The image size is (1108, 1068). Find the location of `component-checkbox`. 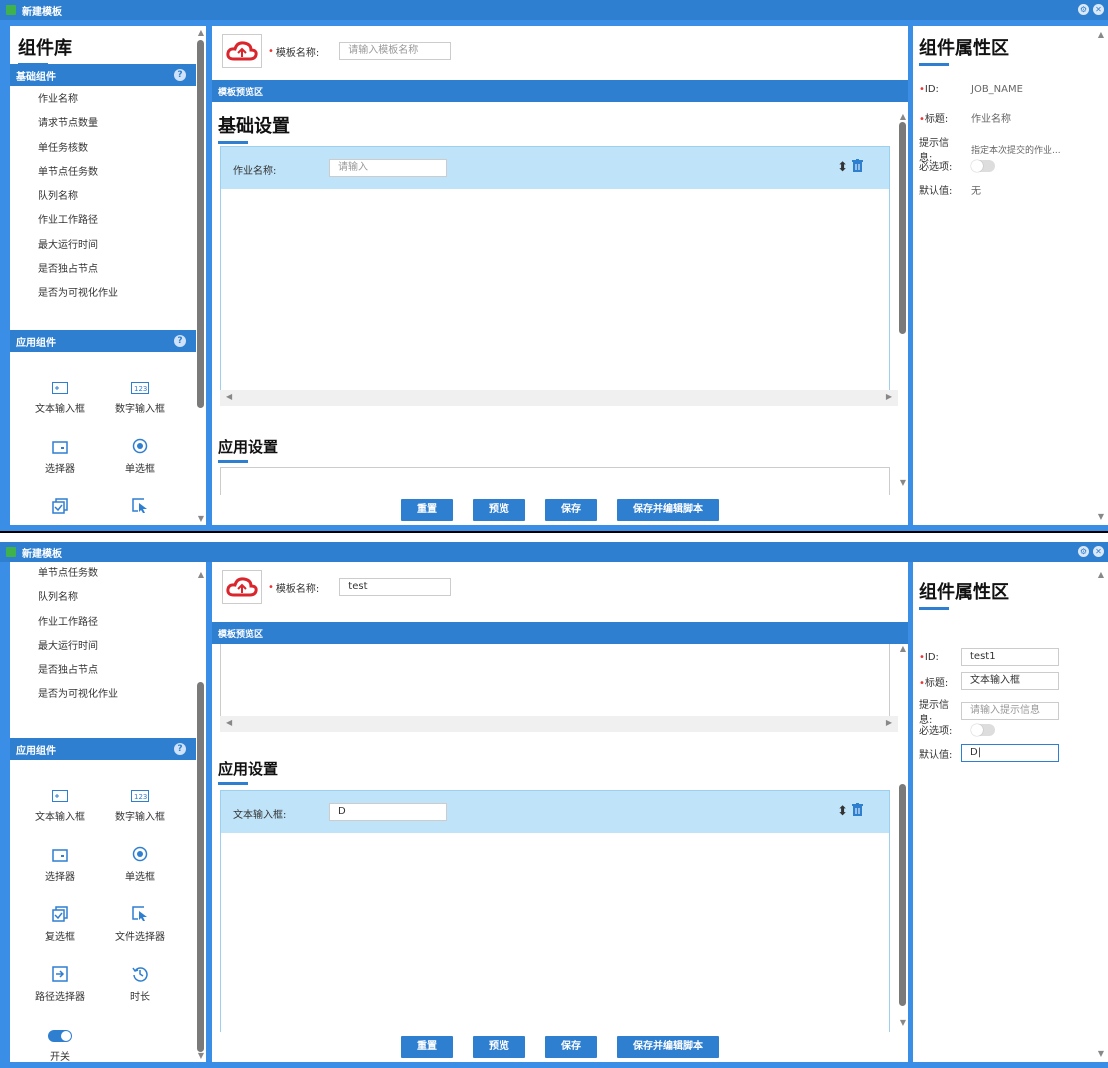

component-checkbox is located at coordinates (60, 508).